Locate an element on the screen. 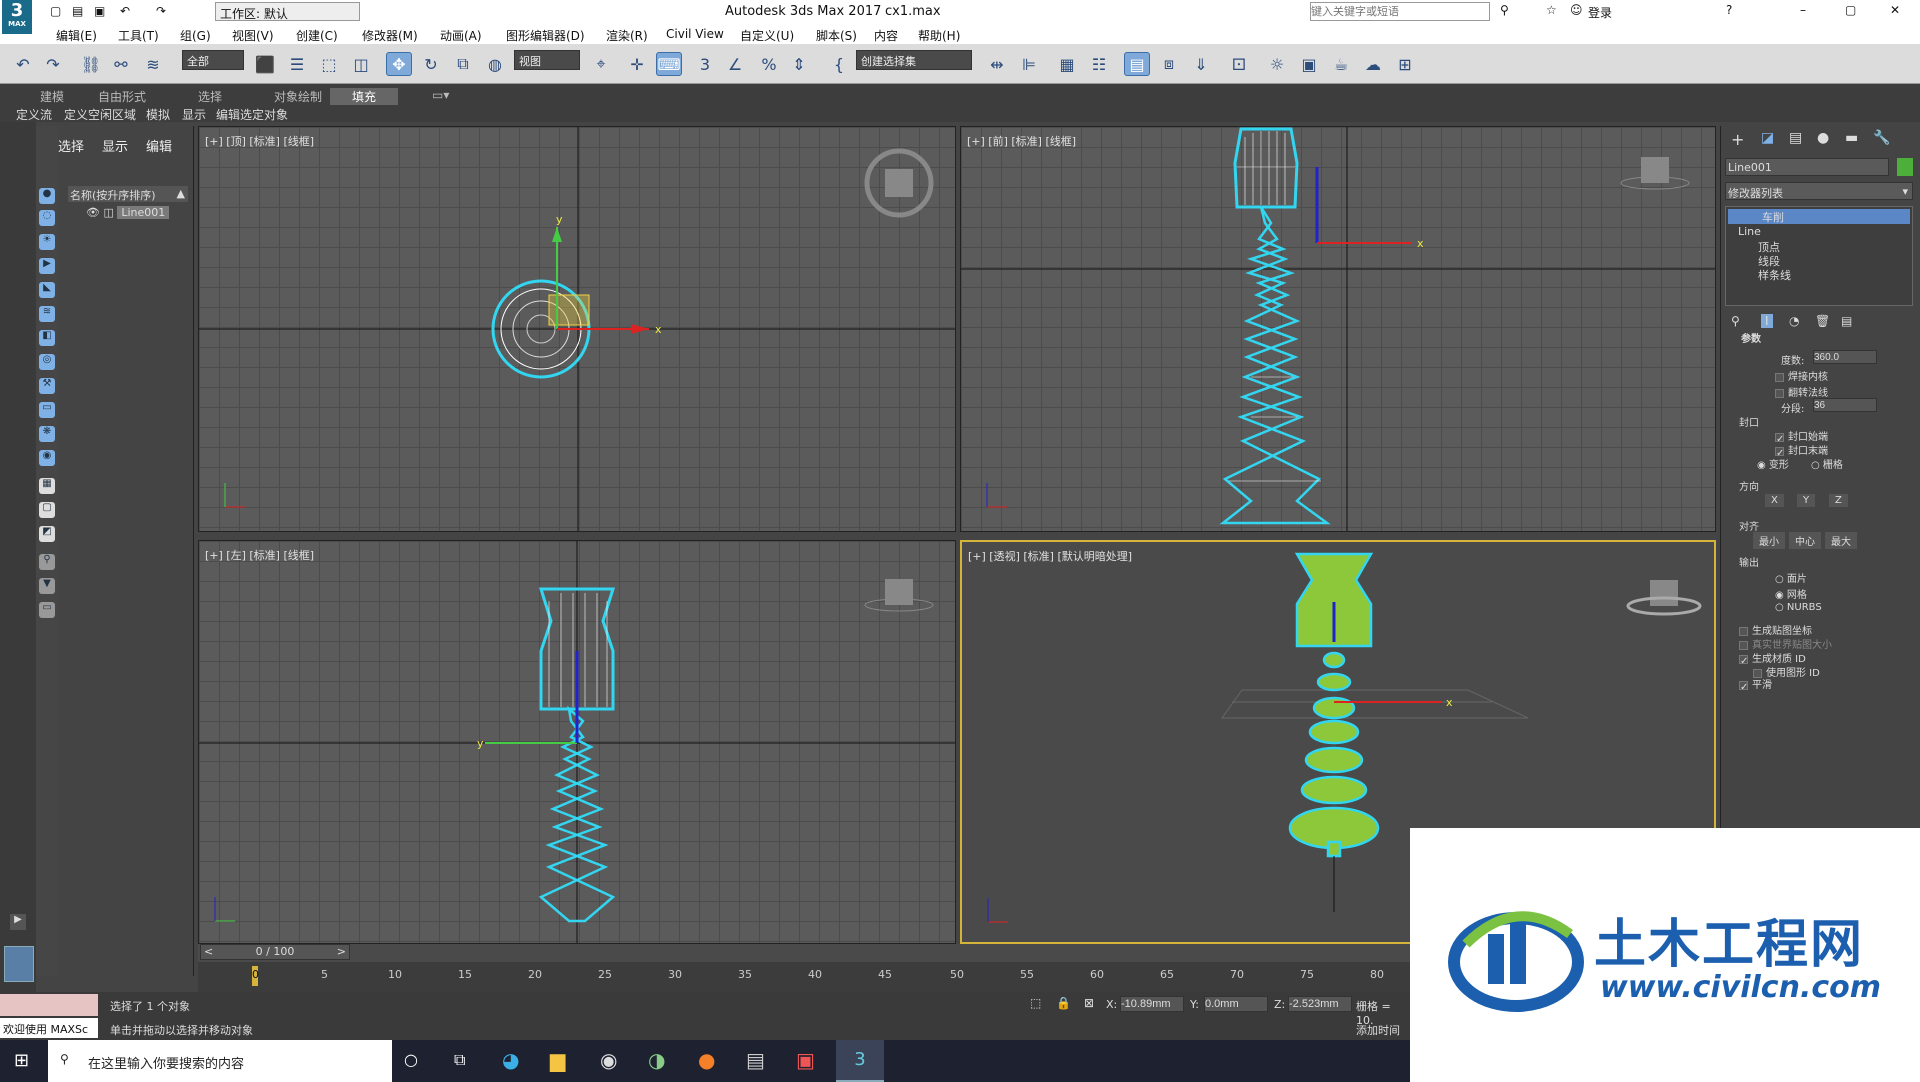 The width and height of the screenshot is (1920, 1082). cortana-icon: ○ is located at coordinates (411, 1059).